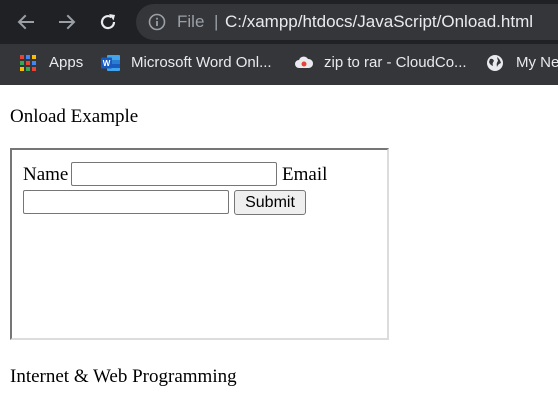  I want to click on email-input, so click(126, 202).